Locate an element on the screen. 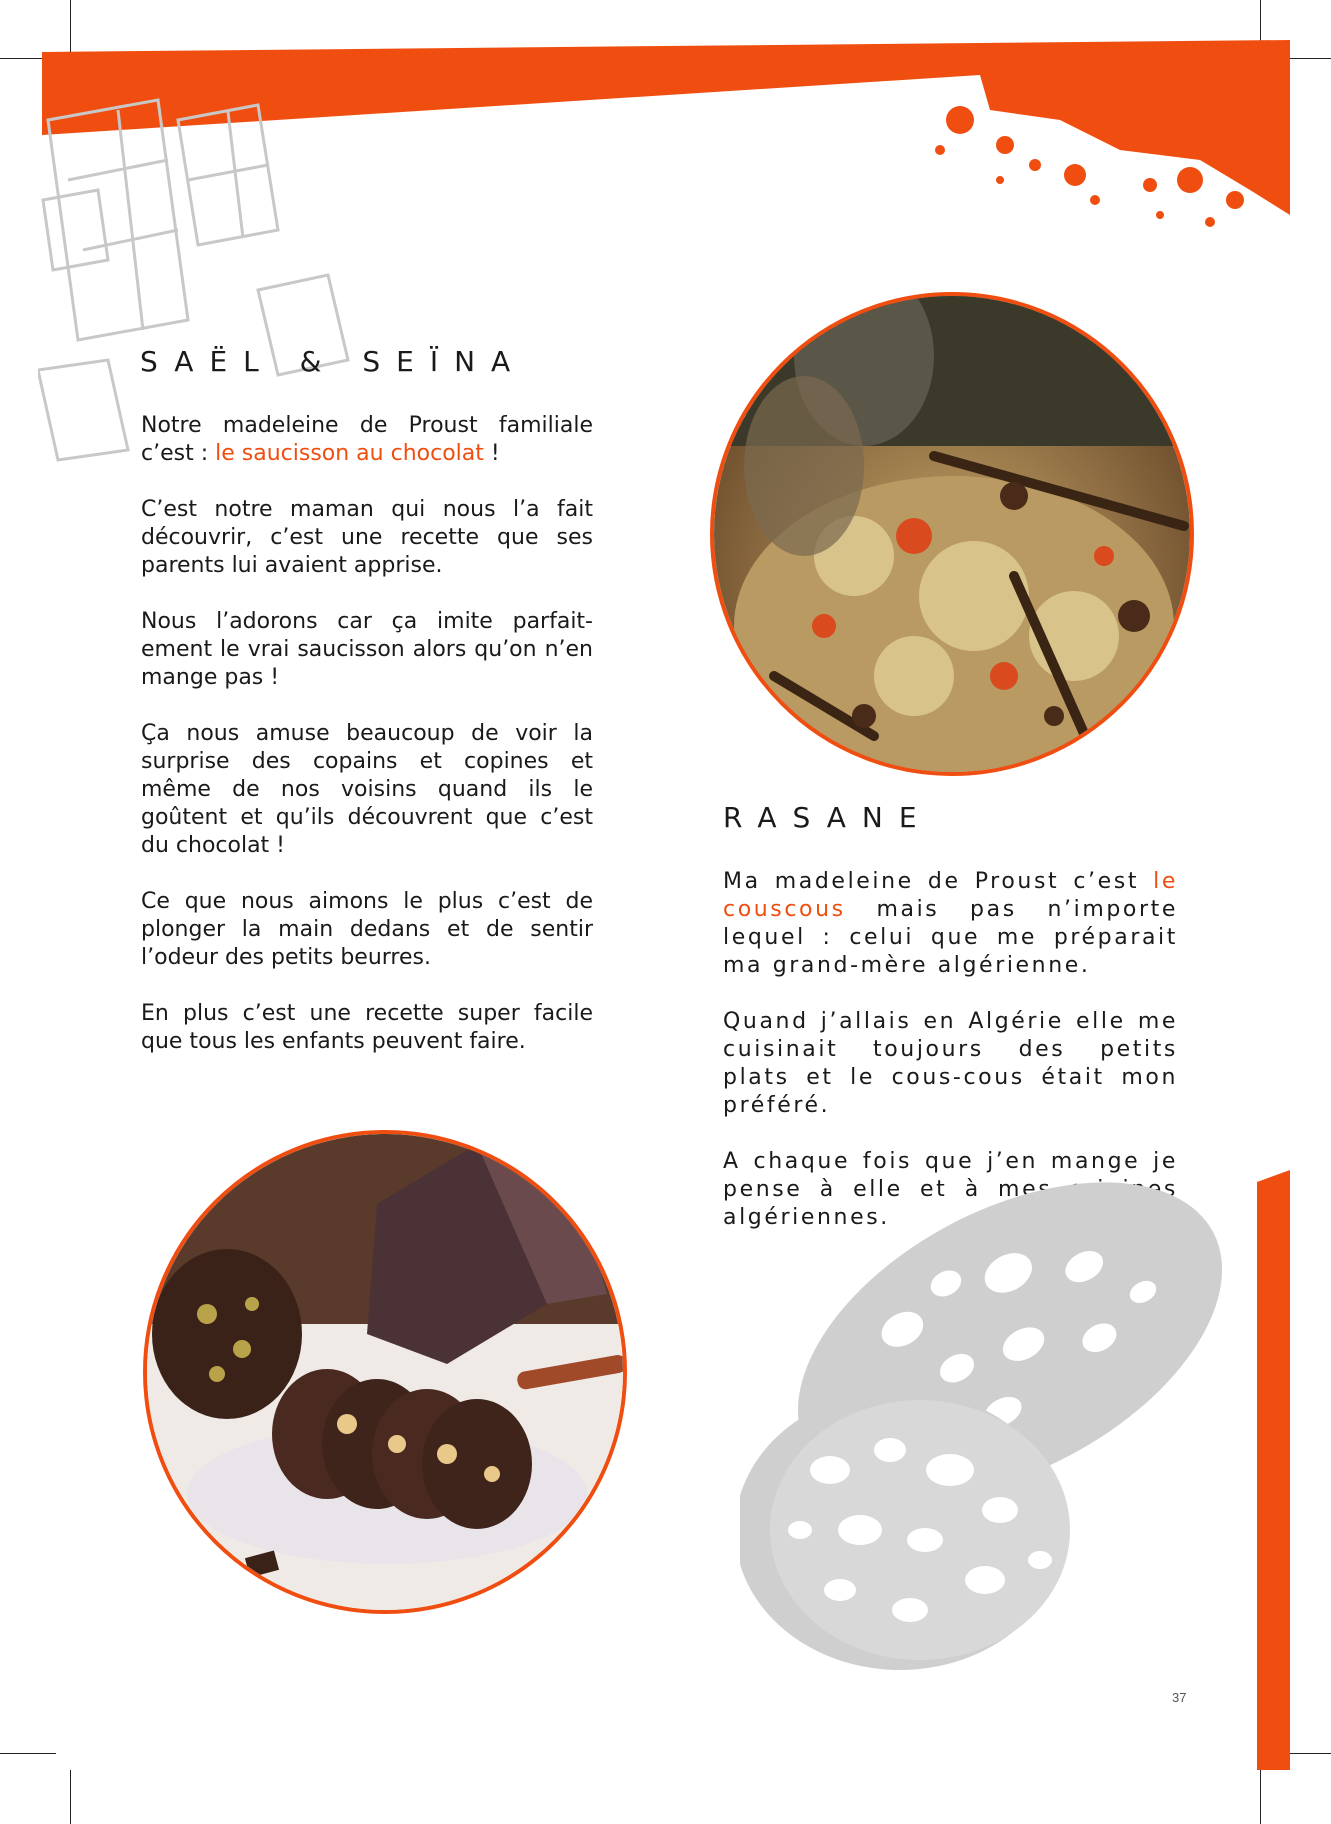  couscous-photo is located at coordinates (952, 534).